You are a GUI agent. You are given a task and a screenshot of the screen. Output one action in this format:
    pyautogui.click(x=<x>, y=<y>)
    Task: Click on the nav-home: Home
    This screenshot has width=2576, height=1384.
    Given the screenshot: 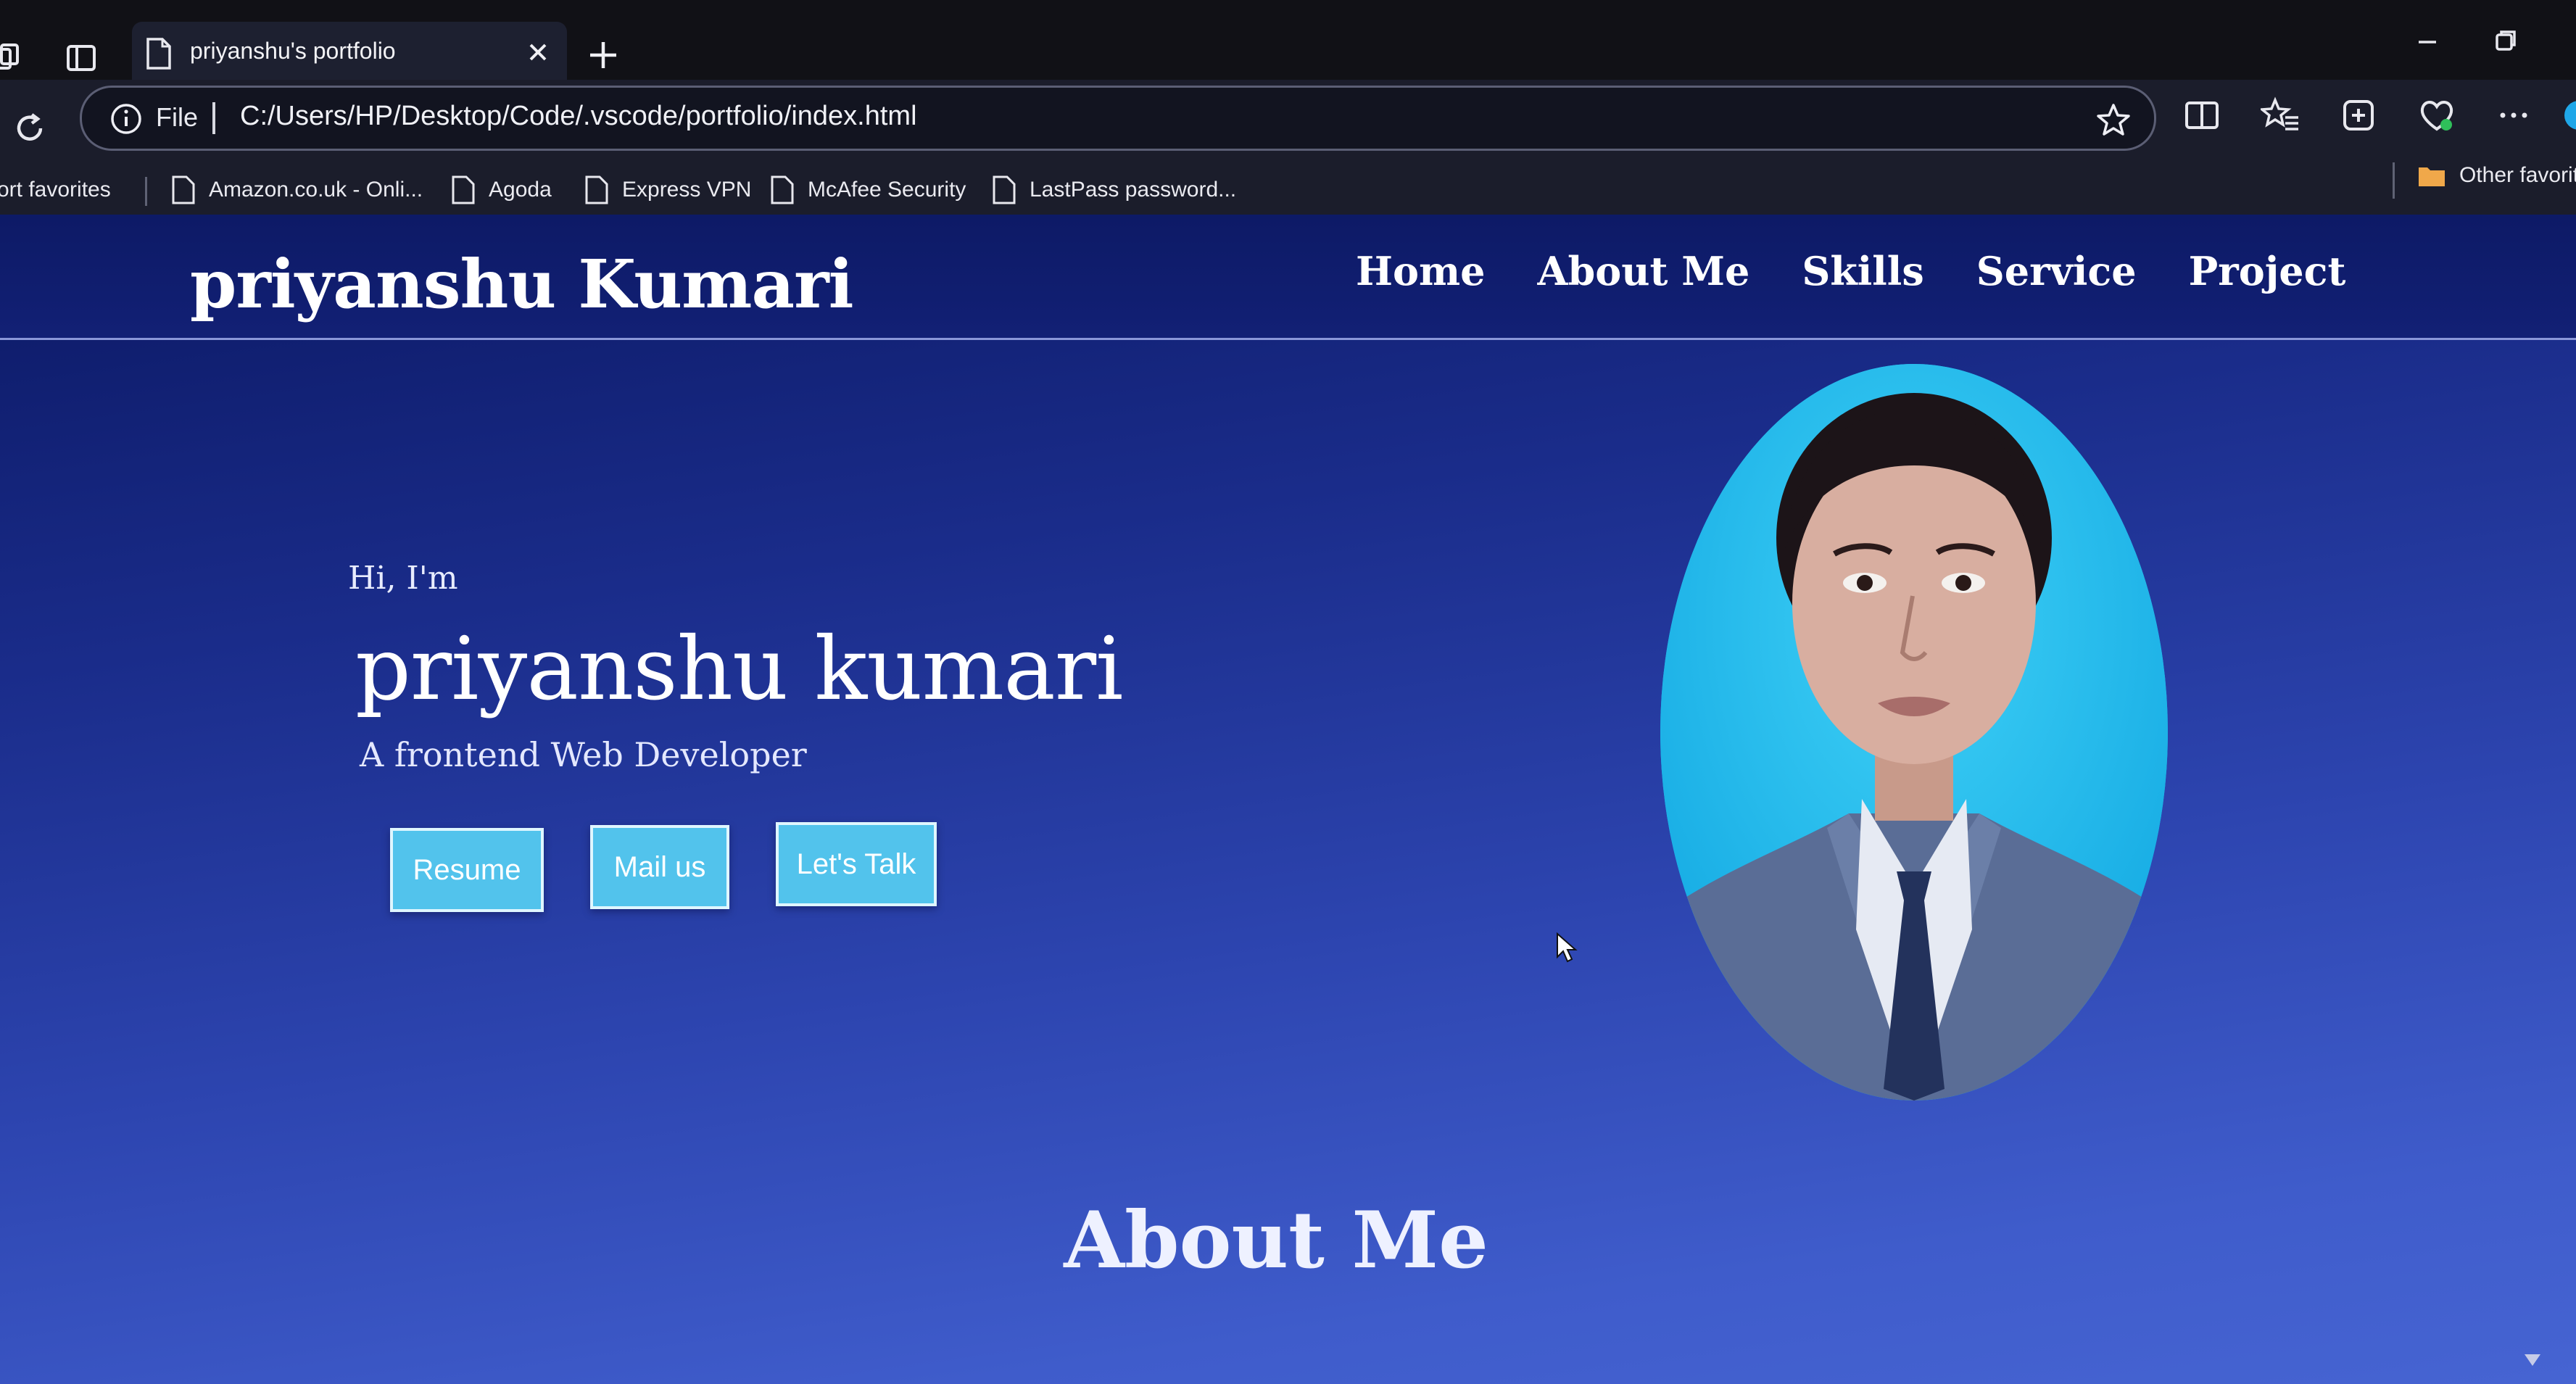 What is the action you would take?
    pyautogui.click(x=1421, y=271)
    